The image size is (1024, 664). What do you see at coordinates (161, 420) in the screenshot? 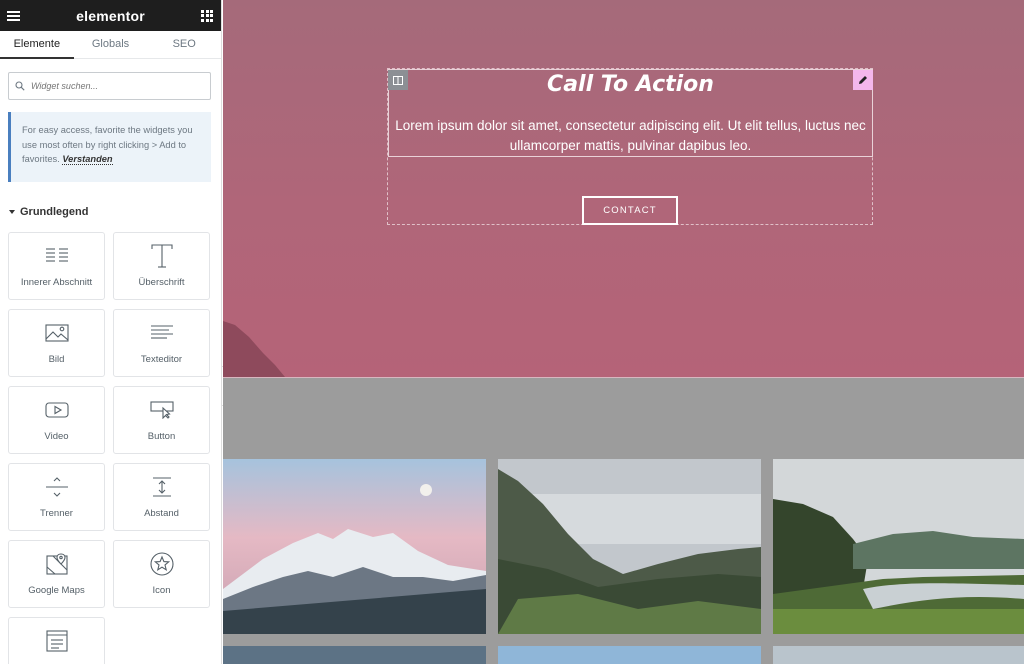
I see `widget-button: Button` at bounding box center [161, 420].